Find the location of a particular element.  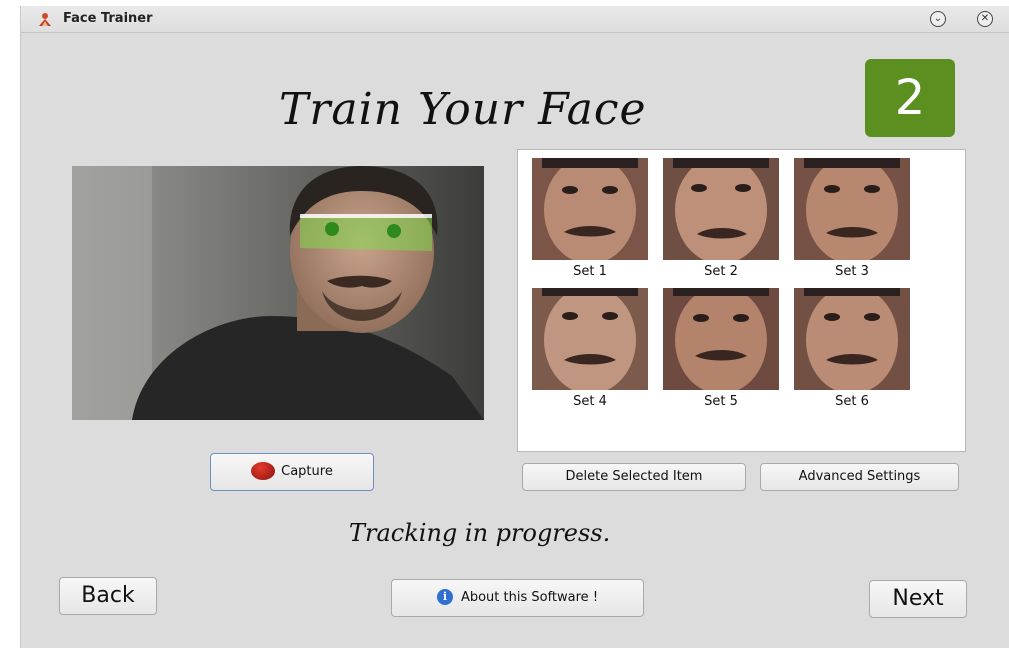

gallery-item-label: Set 6 is located at coordinates (852, 401).